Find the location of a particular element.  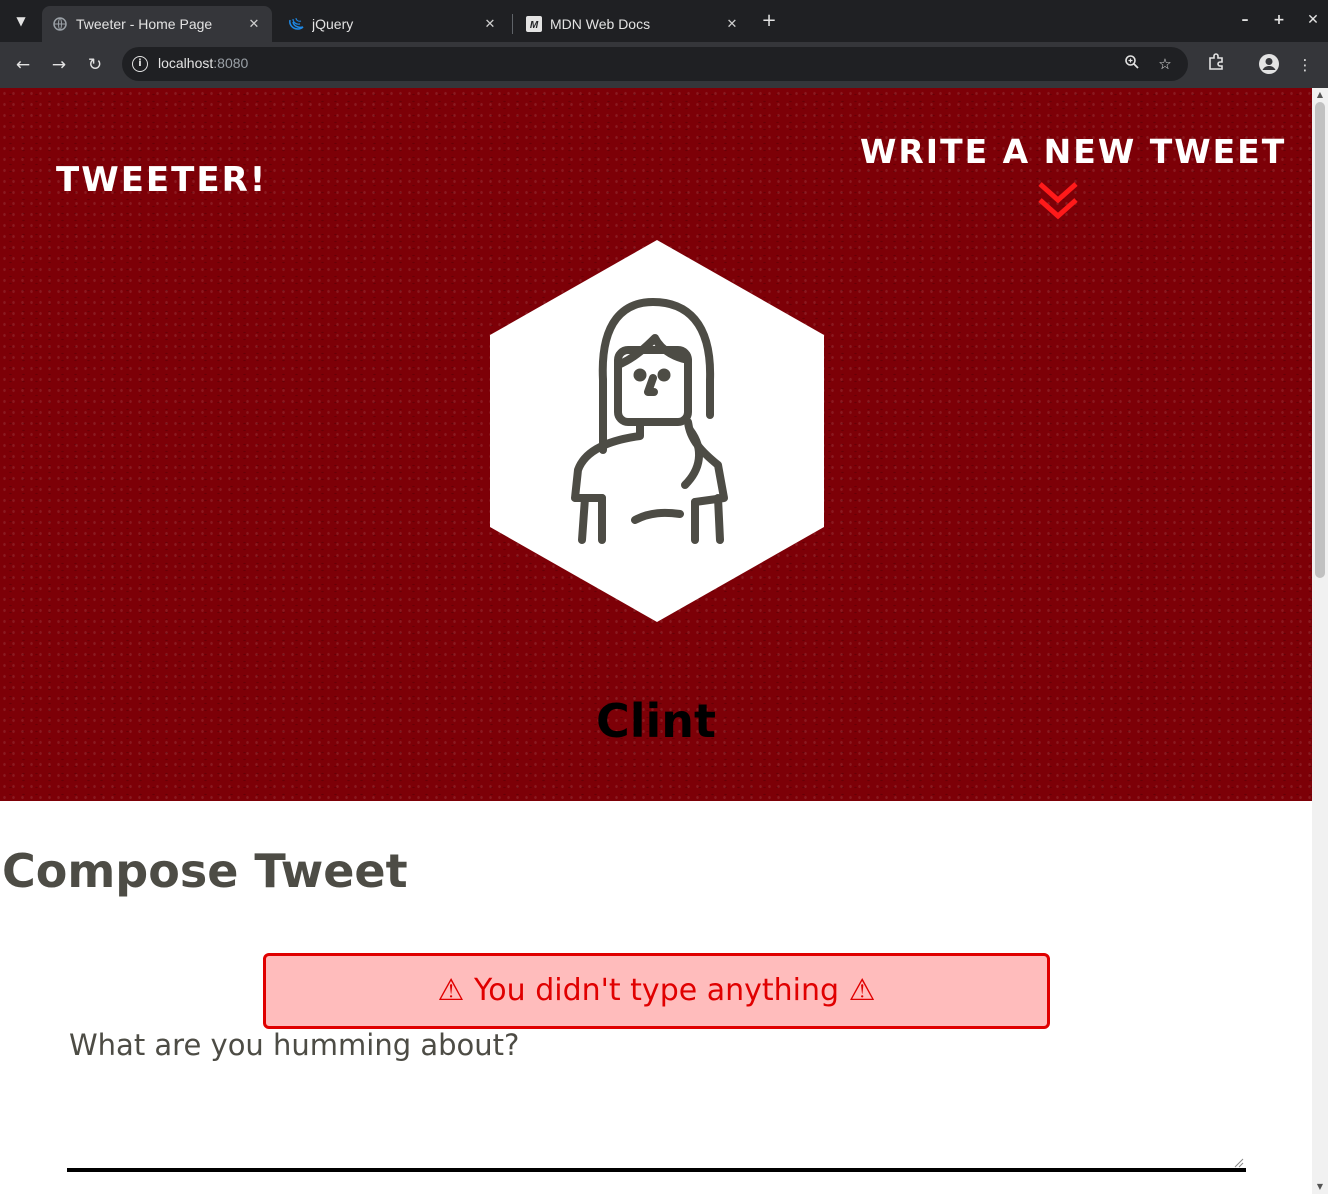

url-text: localhost:8080 is located at coordinates (203, 63).